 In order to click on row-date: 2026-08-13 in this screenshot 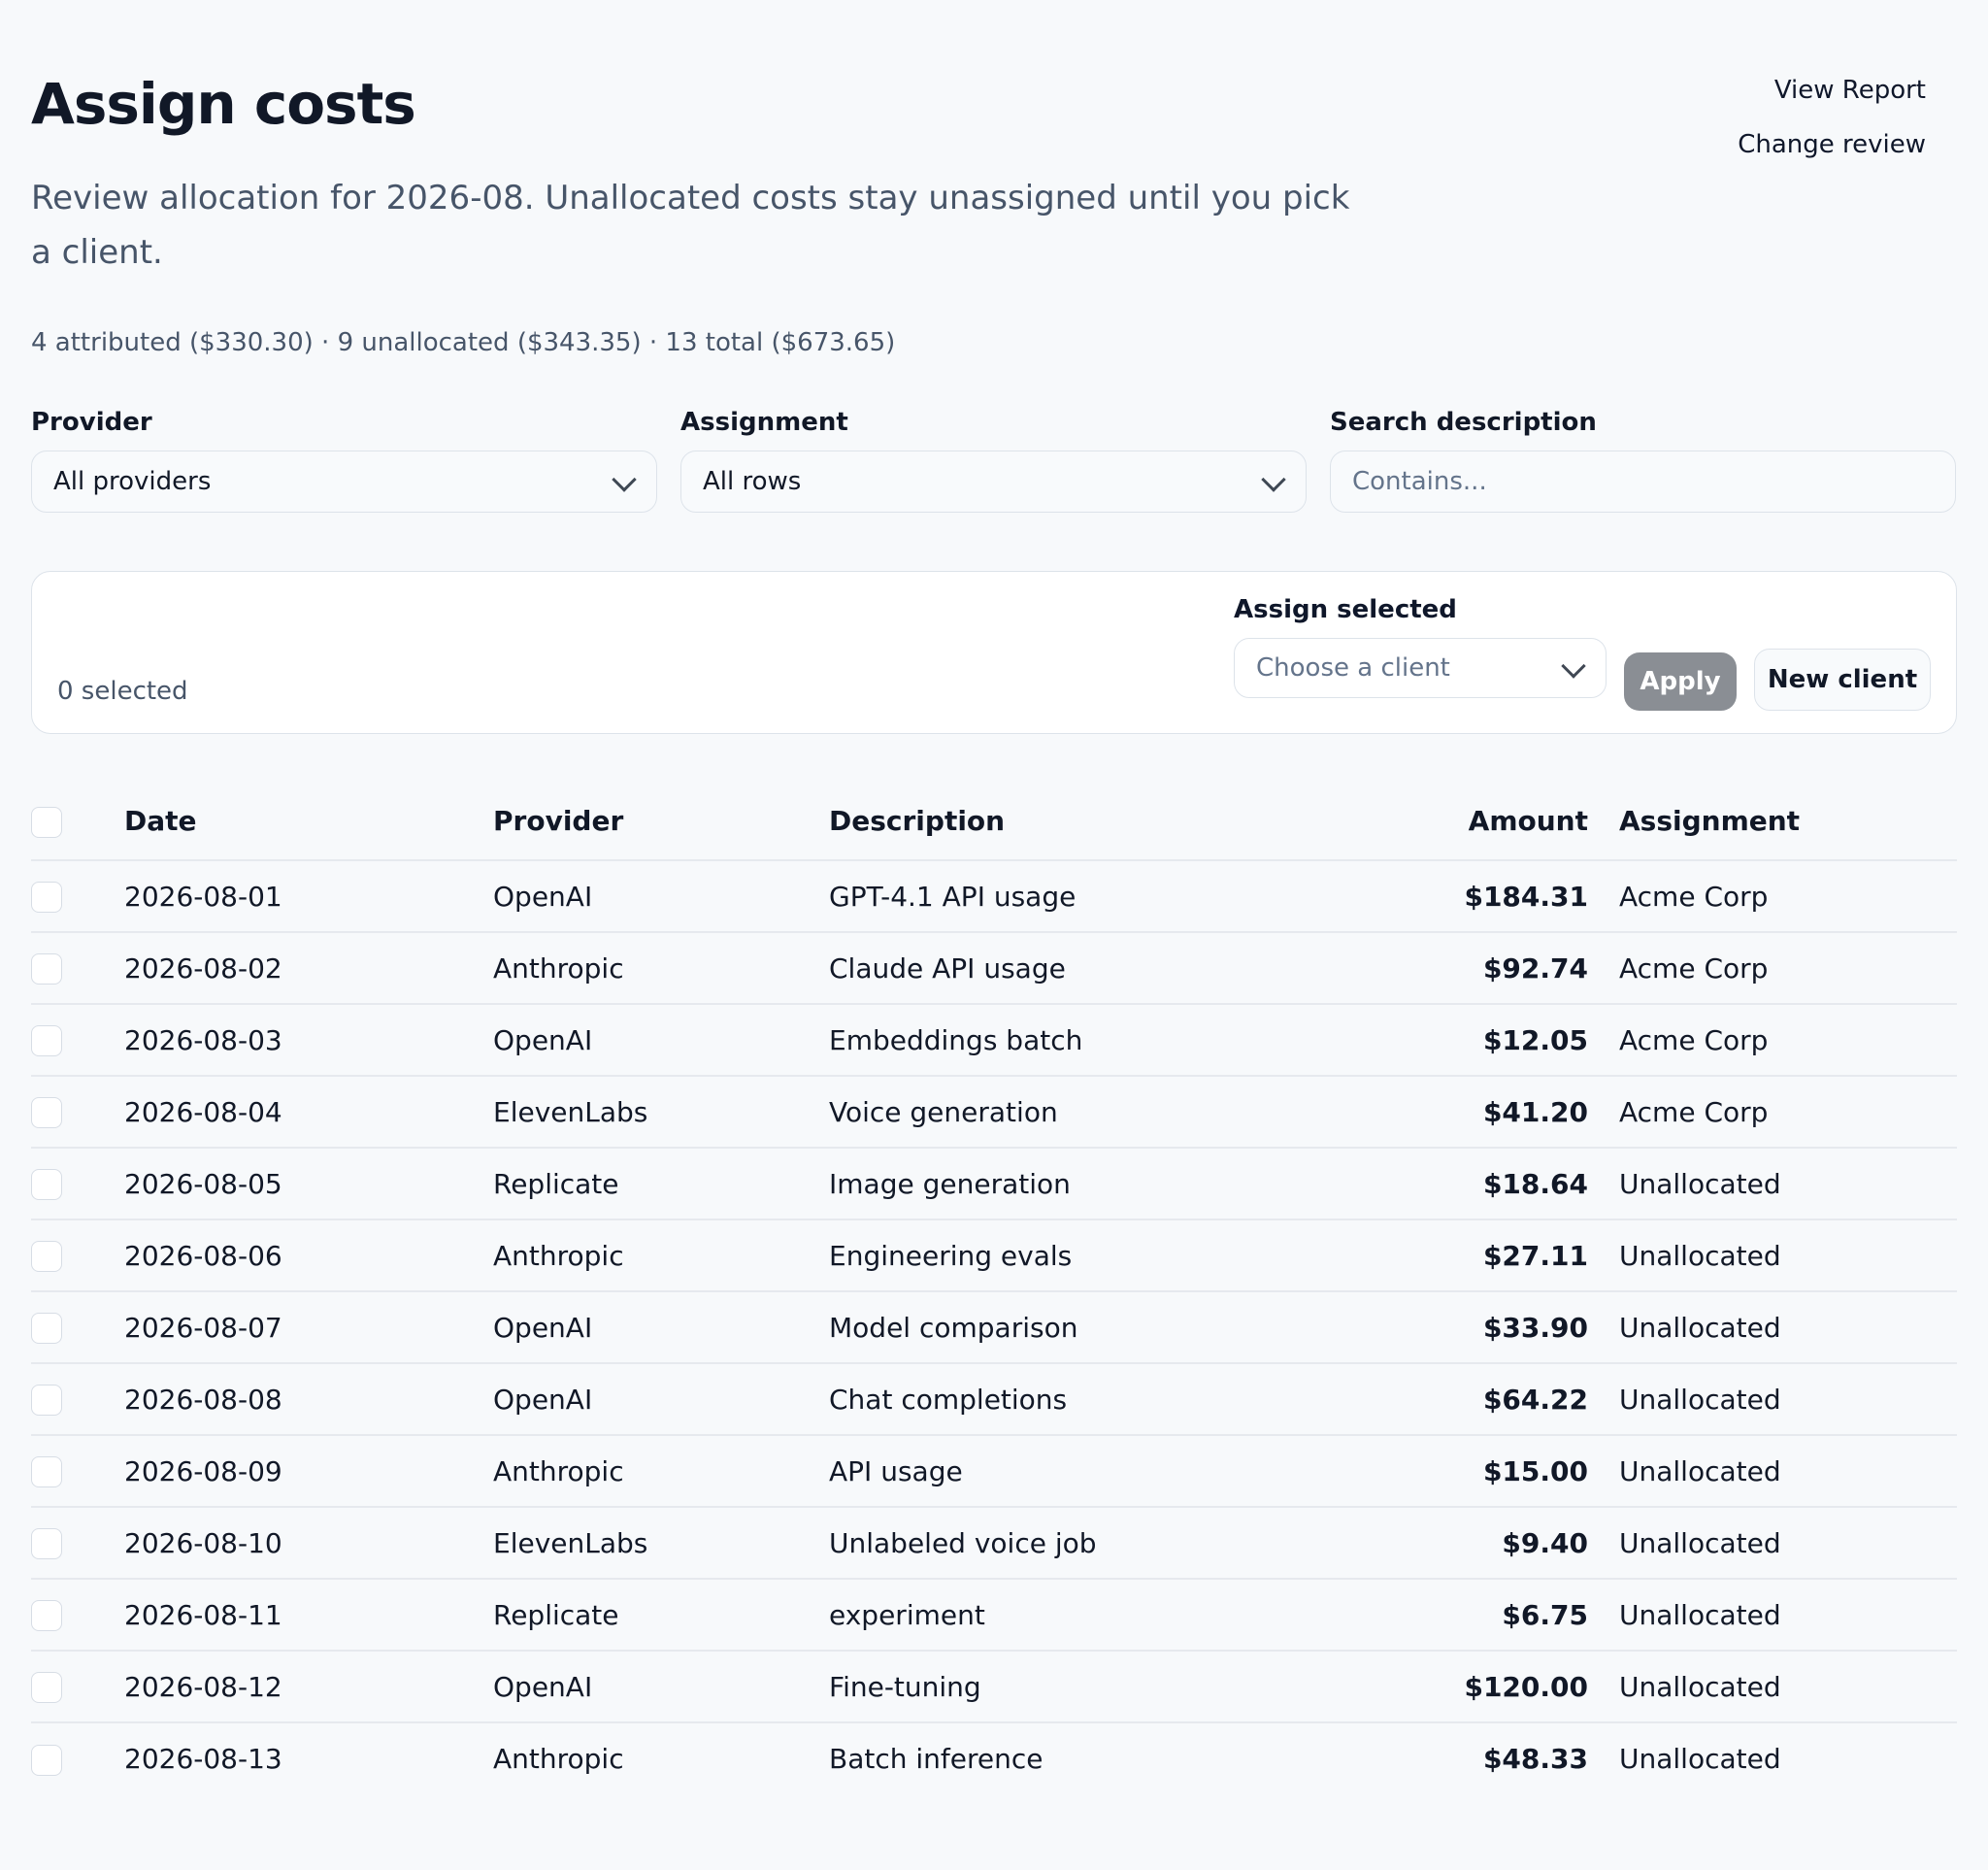, I will do `click(203, 1759)`.